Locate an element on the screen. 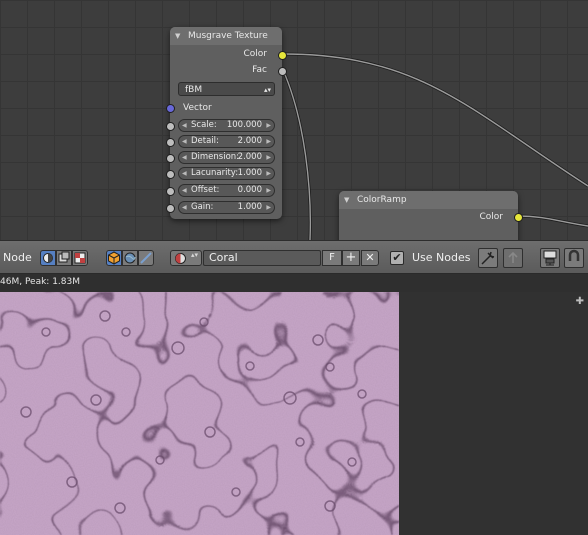 The image size is (588, 535). dropdown-value: fBM is located at coordinates (194, 90).